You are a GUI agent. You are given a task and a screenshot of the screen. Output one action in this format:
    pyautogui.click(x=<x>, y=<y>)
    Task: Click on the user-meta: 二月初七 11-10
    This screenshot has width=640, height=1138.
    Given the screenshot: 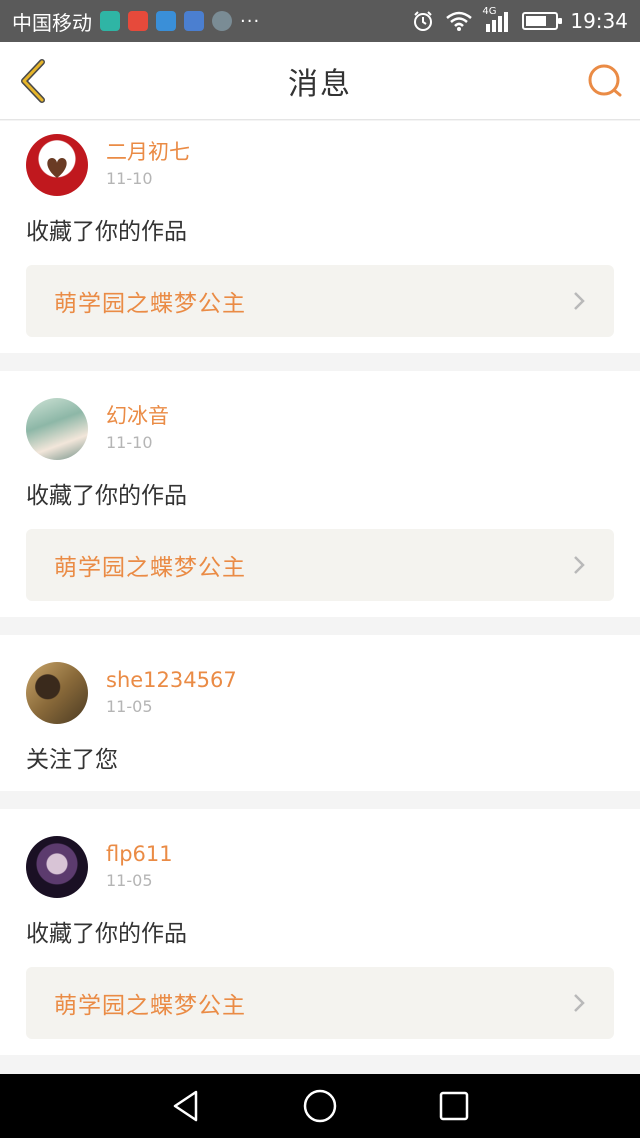 What is the action you would take?
    pyautogui.click(x=148, y=165)
    